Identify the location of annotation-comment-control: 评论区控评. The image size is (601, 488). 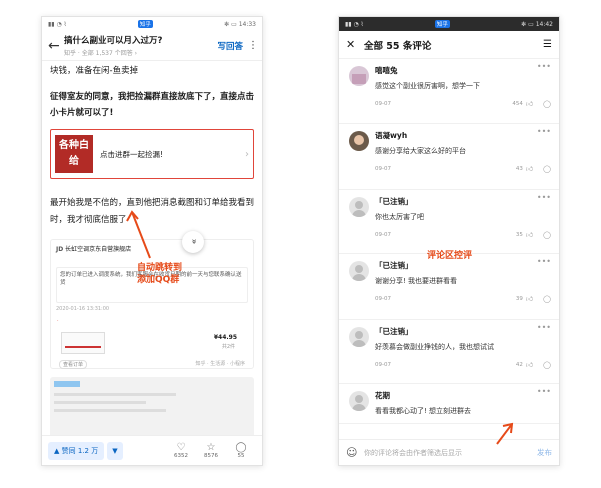
(450, 256).